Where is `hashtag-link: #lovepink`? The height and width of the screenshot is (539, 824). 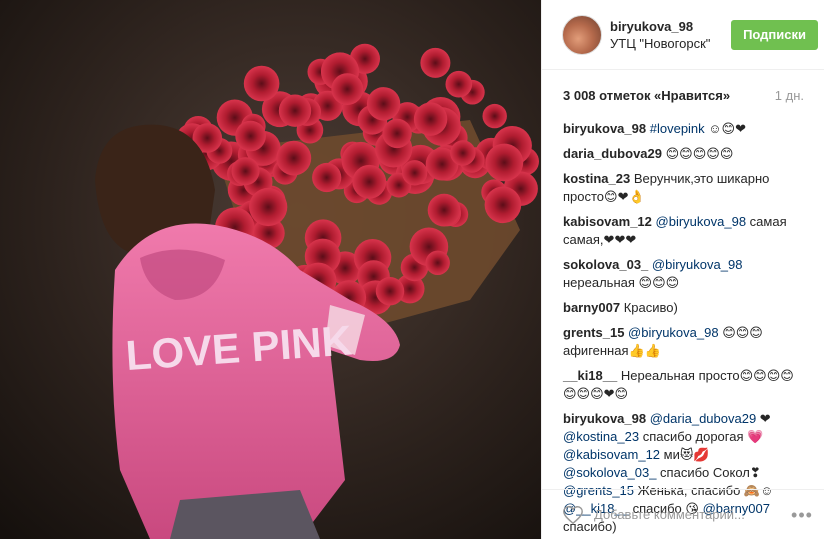
hashtag-link: #lovepink is located at coordinates (677, 128).